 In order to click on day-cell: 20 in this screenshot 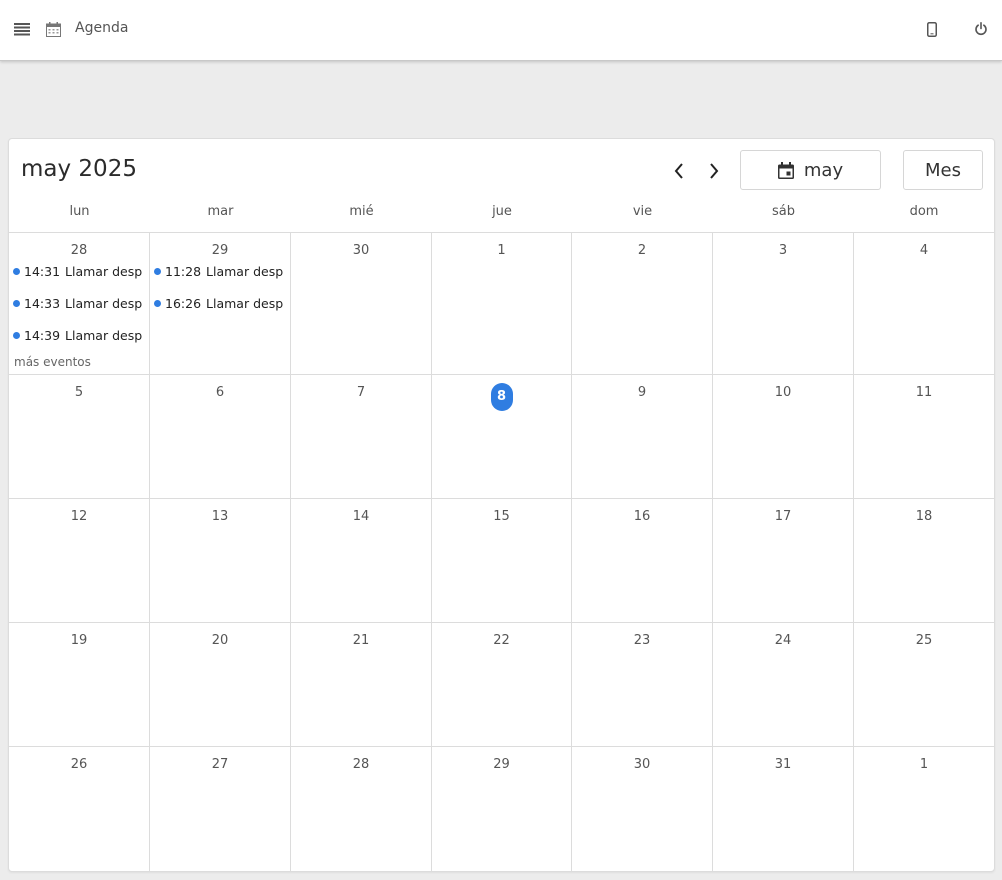, I will do `click(220, 684)`.